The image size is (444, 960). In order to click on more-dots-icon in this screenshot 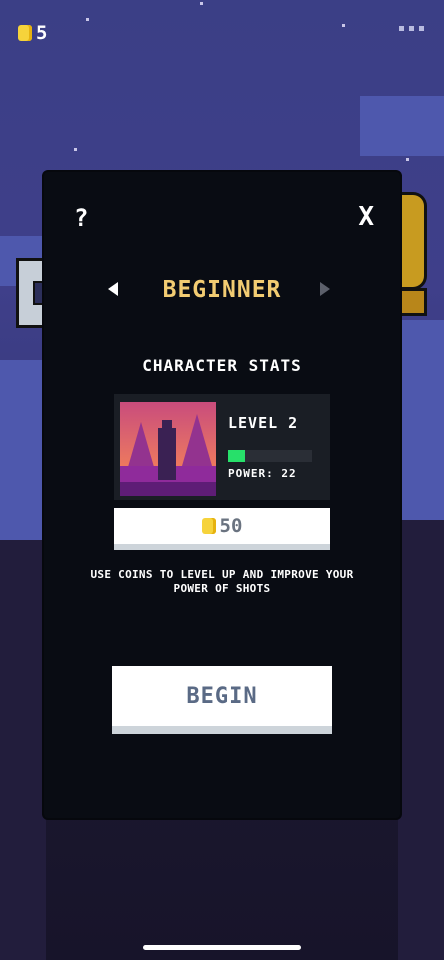, I will do `click(411, 28)`.